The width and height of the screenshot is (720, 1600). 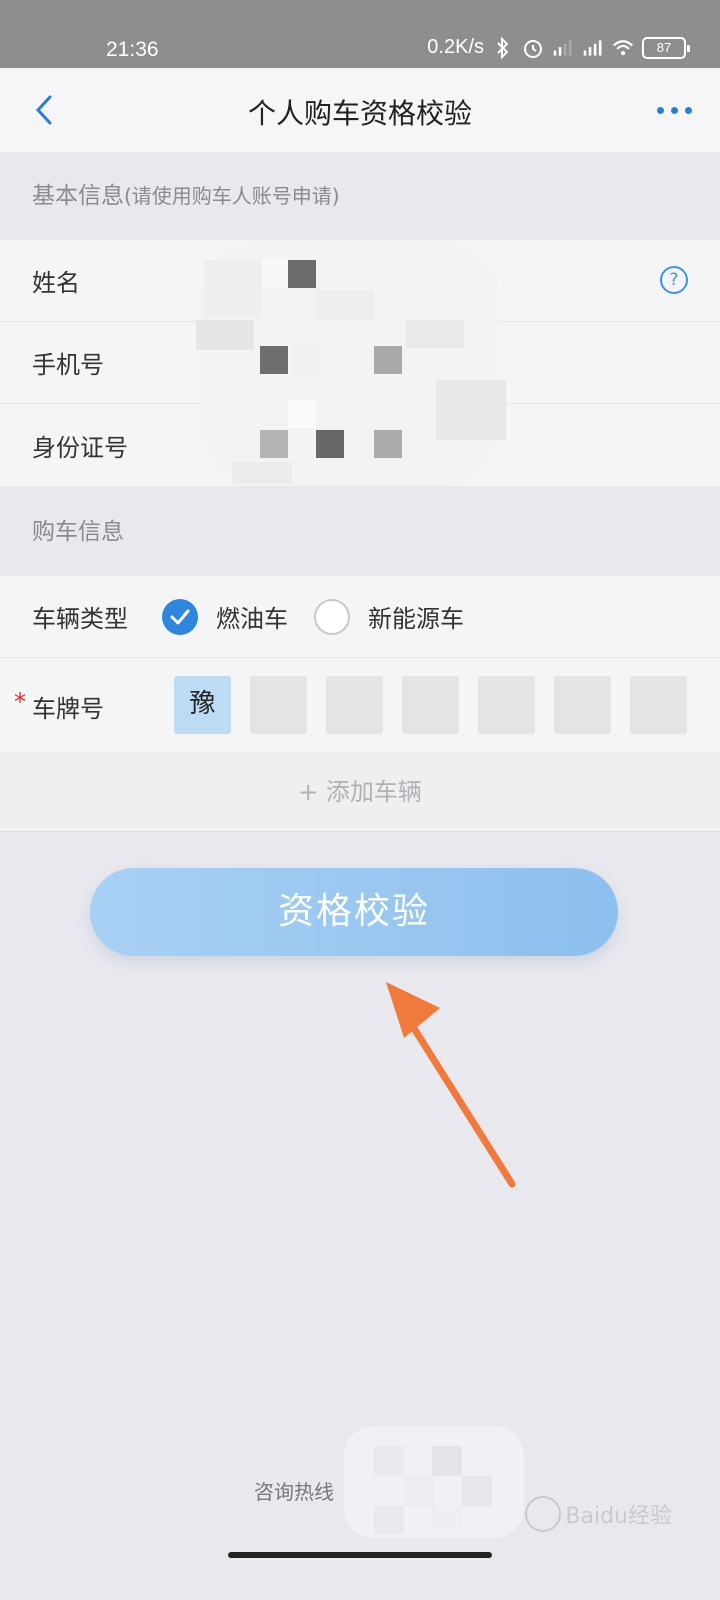 I want to click on redacted-hotline, so click(x=434, y=1482).